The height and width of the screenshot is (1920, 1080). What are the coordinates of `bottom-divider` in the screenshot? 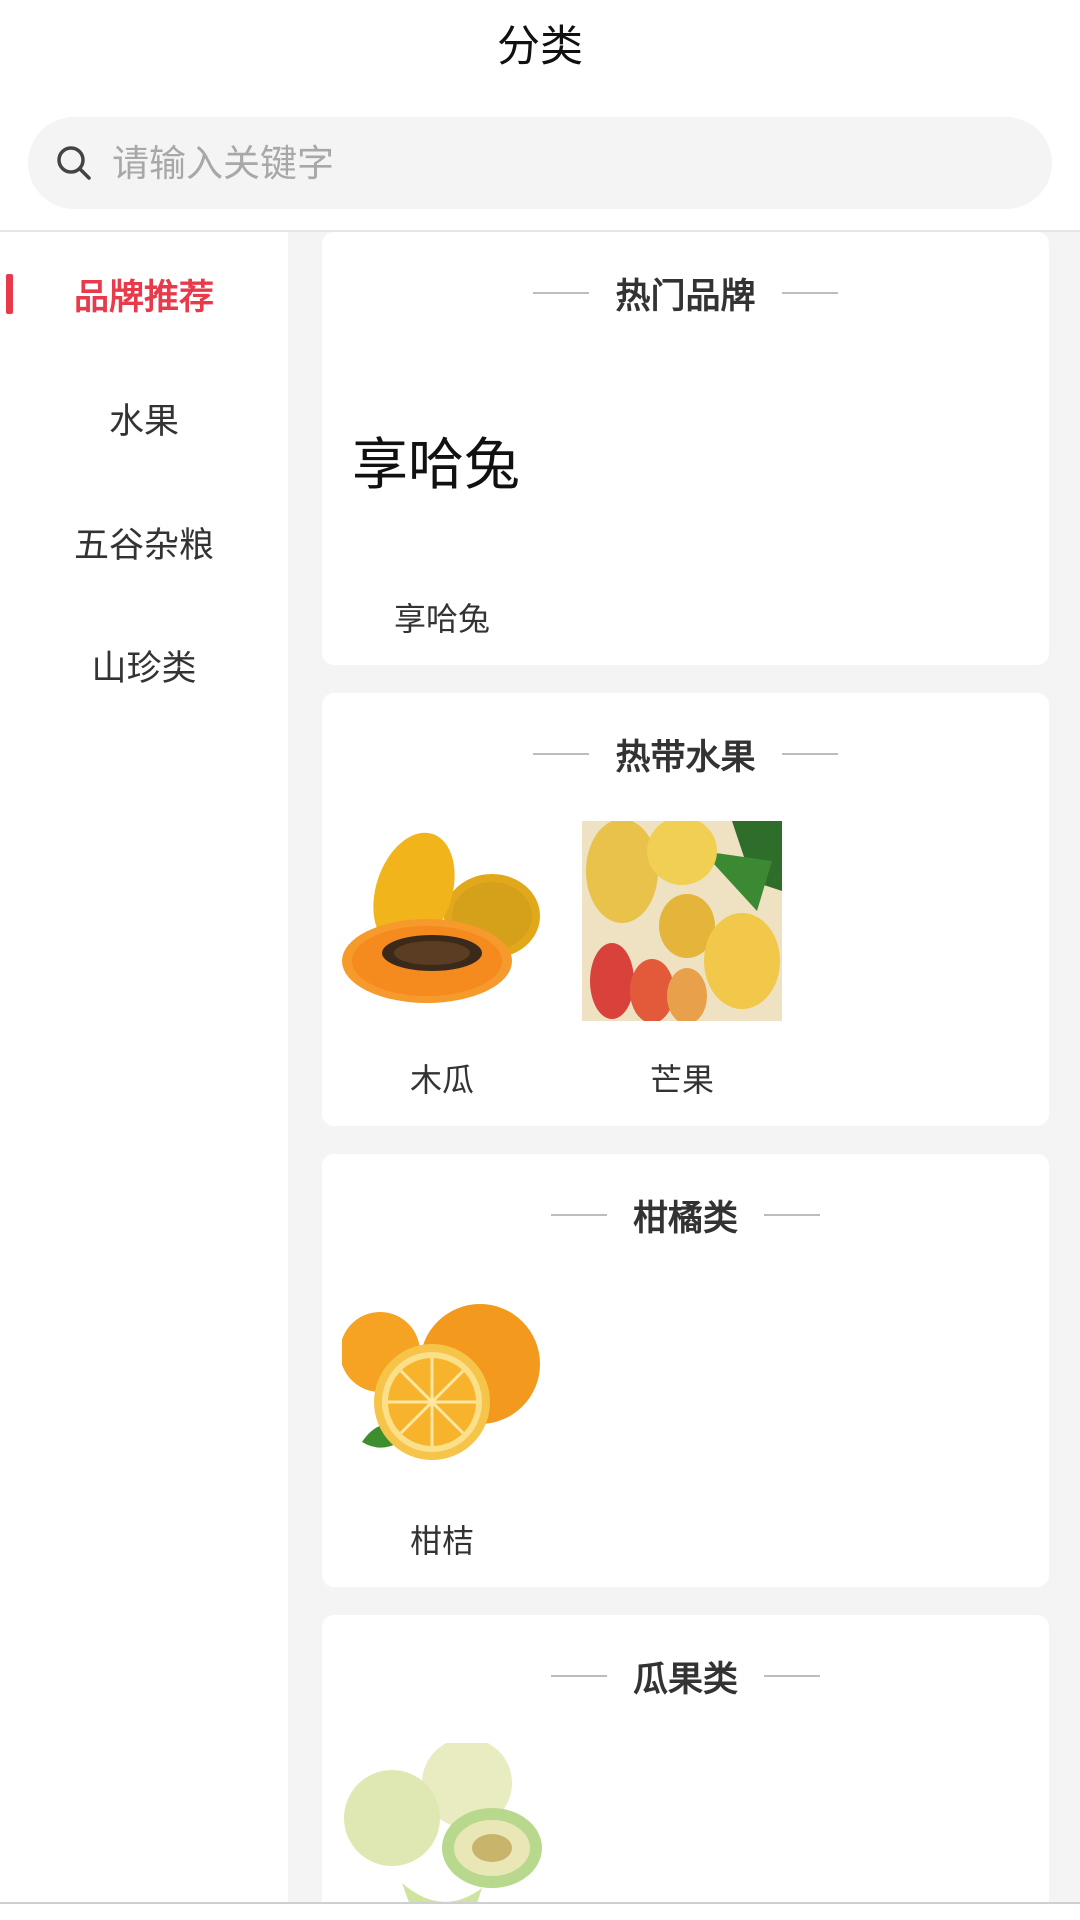 It's located at (540, 1903).